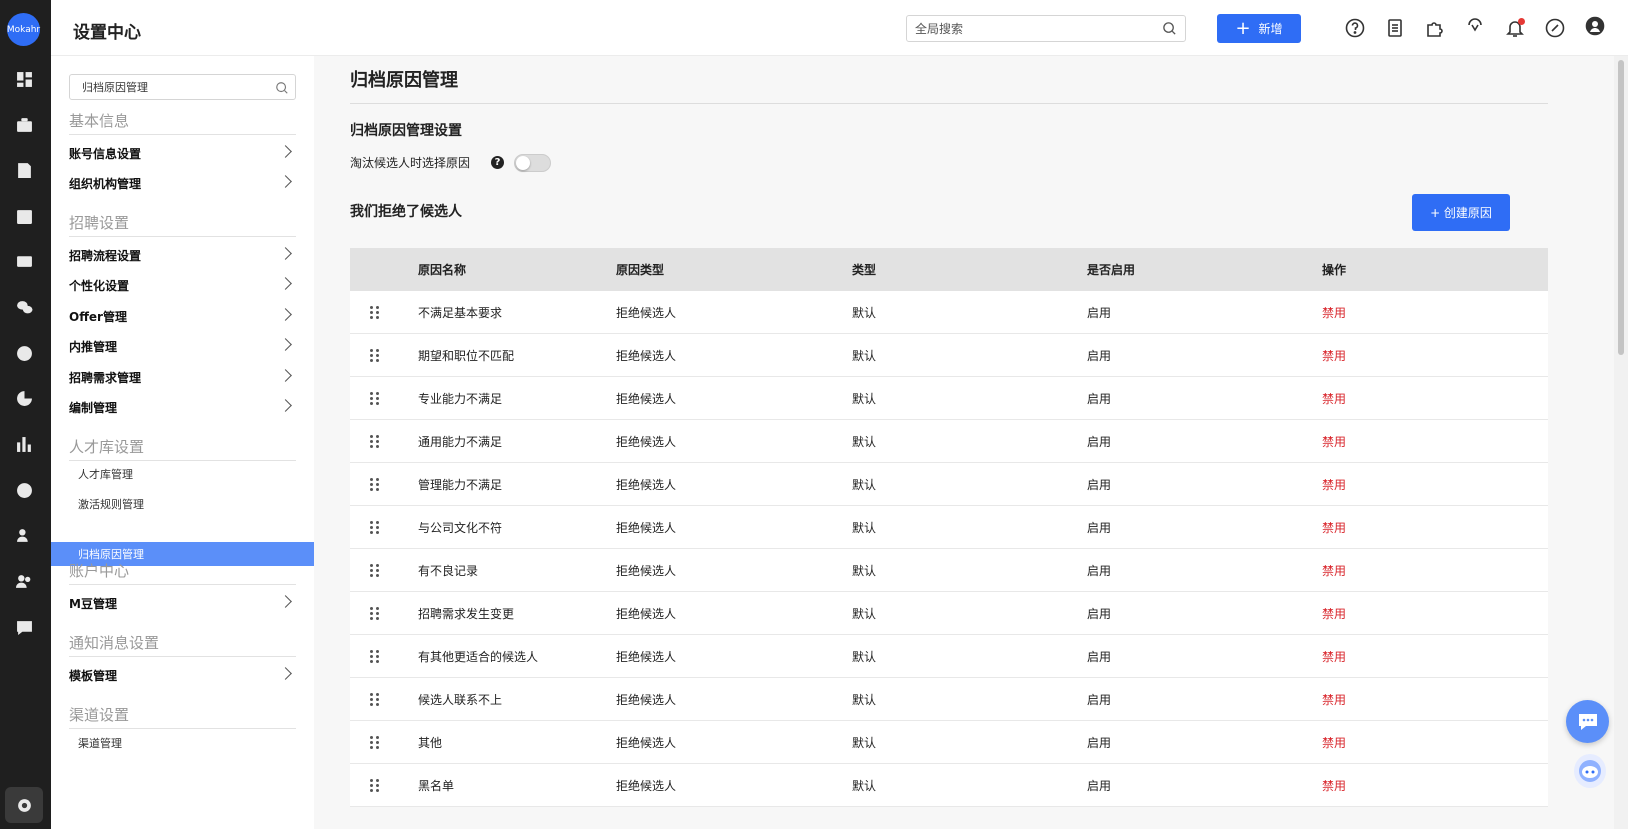  Describe the element at coordinates (949, 613) in the screenshot. I see `table-row: 招聘需求发生变更 拒绝候选人 默认 启用 禁用` at that location.